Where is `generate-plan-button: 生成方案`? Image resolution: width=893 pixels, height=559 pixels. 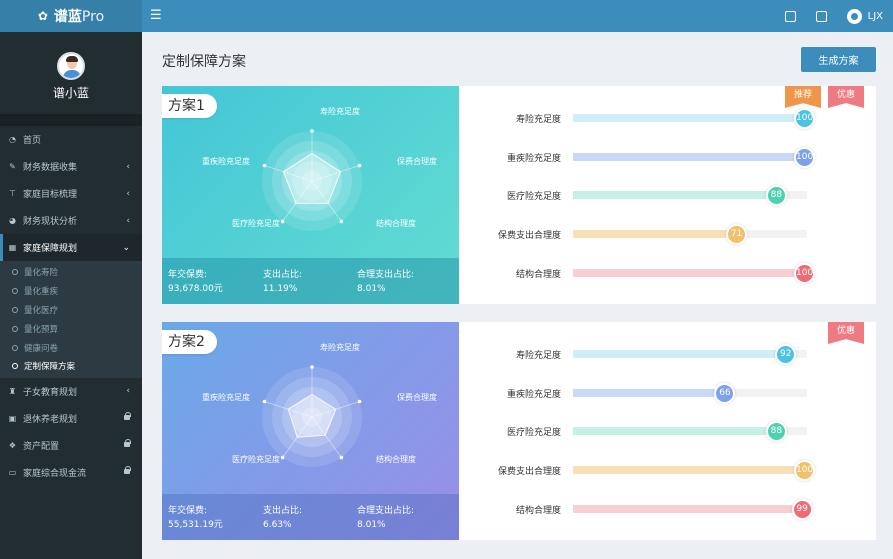
generate-plan-button: 生成方案 is located at coordinates (838, 59).